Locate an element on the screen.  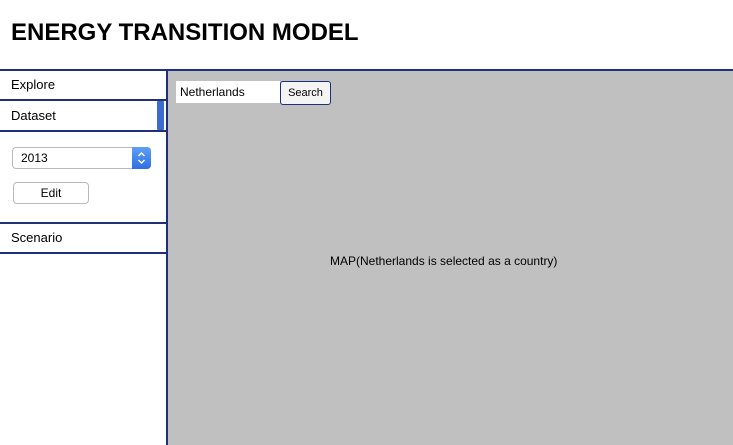
edit-button: Edit is located at coordinates (51, 193).